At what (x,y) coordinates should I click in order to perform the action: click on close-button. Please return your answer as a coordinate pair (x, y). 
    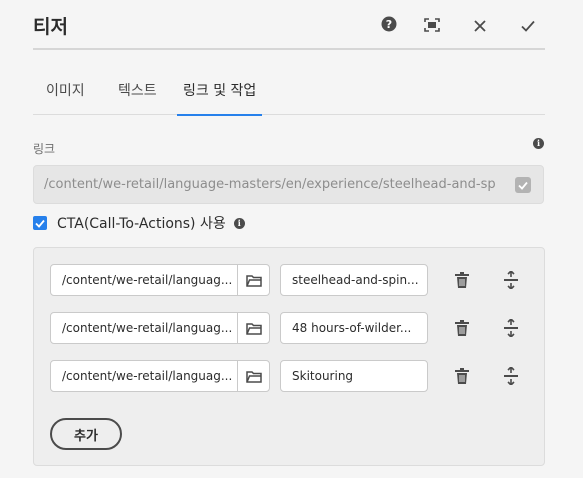
    Looking at the image, I should click on (480, 26).